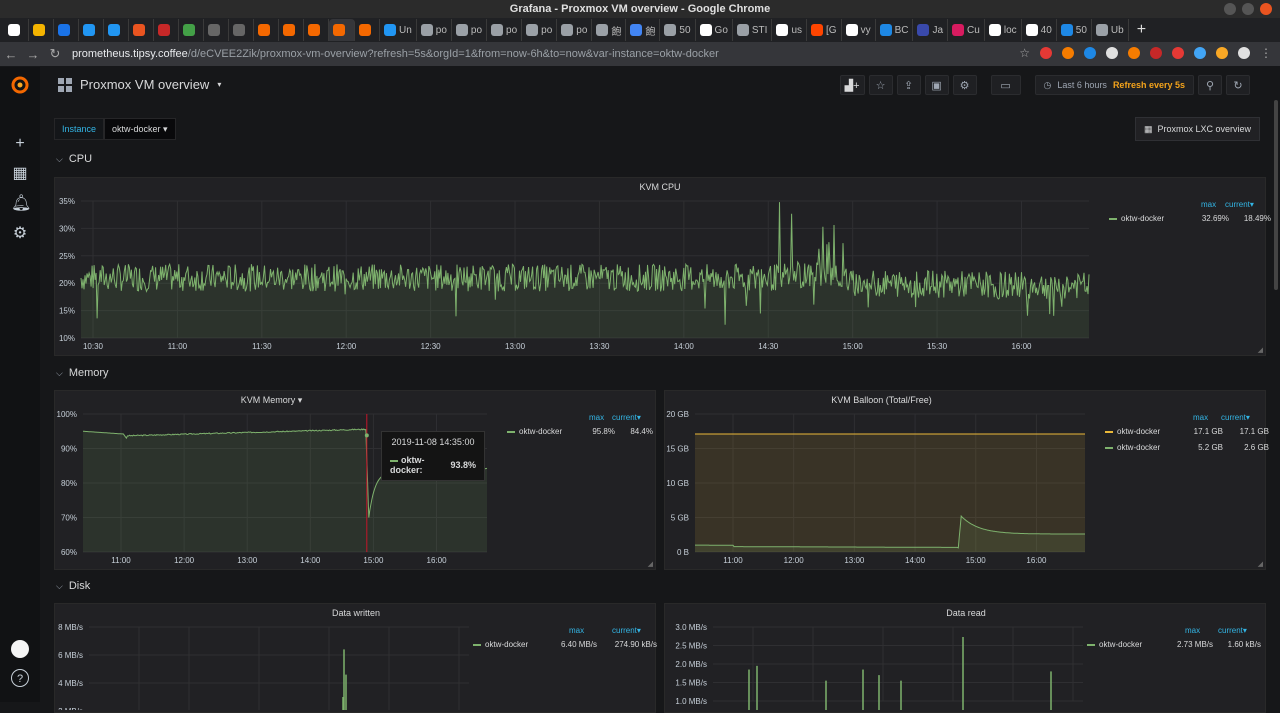 The width and height of the screenshot is (1280, 713). What do you see at coordinates (139, 84) in the screenshot?
I see `dashboard-picker: Proxmox VM overview ▾` at bounding box center [139, 84].